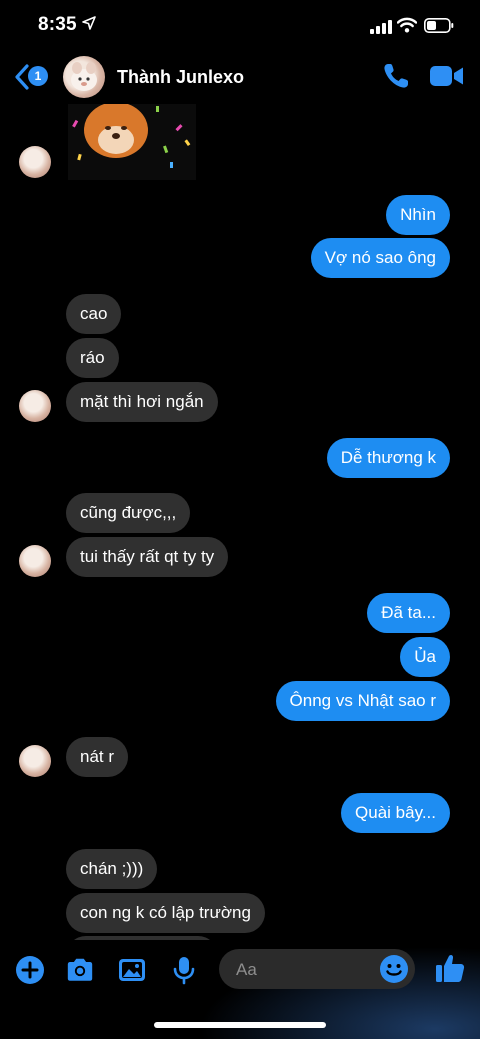  What do you see at coordinates (97, 757) in the screenshot?
I see `message-bubble-incoming: nát r` at bounding box center [97, 757].